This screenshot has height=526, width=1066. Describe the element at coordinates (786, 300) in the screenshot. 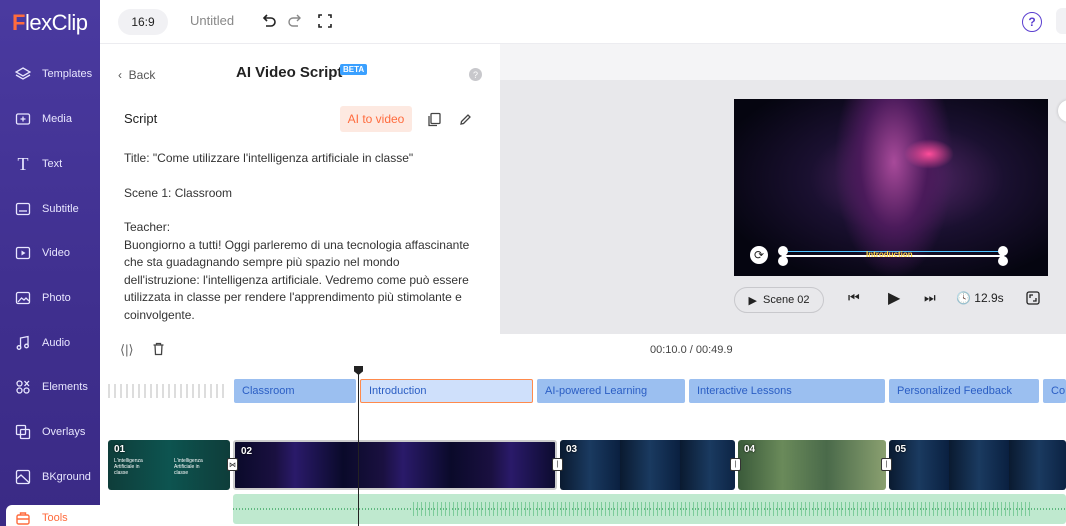

I see `scene-label: Scene 02` at that location.